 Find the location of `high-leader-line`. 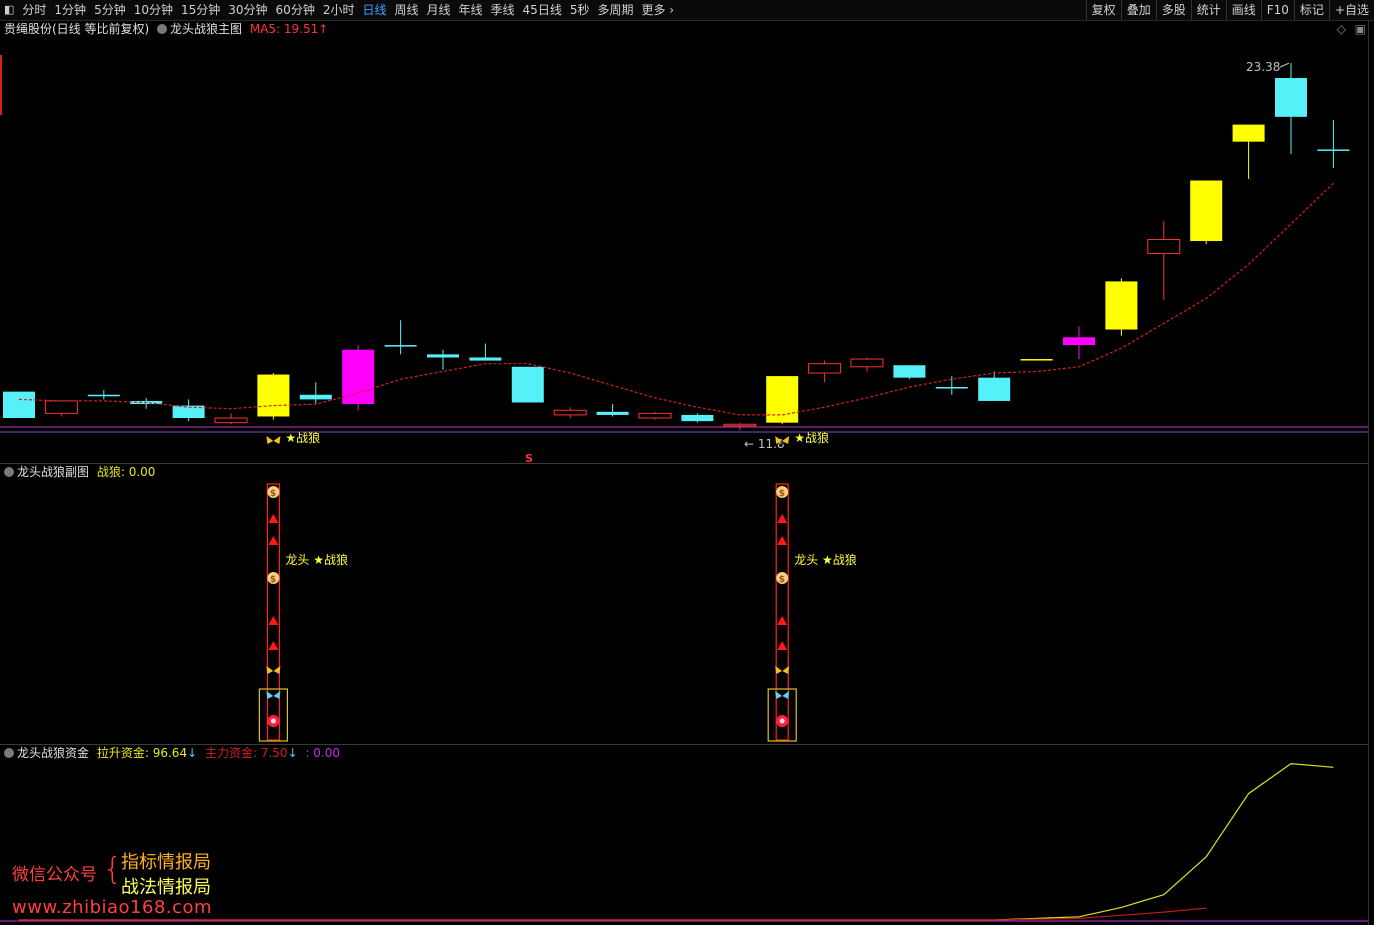

high-leader-line is located at coordinates (1284, 65).